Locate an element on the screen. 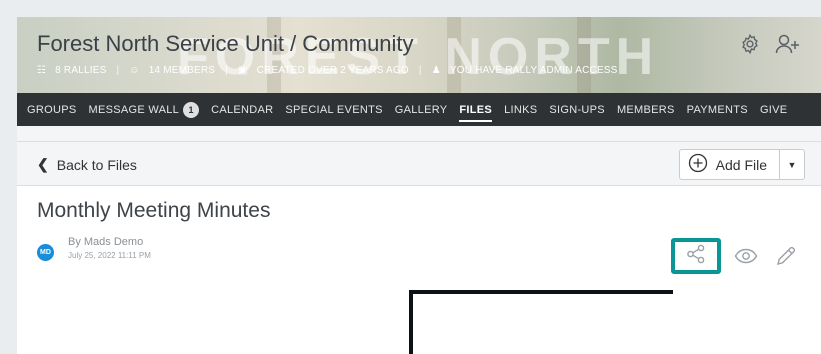 This screenshot has width=821, height=354. eye-icon is located at coordinates (746, 256).